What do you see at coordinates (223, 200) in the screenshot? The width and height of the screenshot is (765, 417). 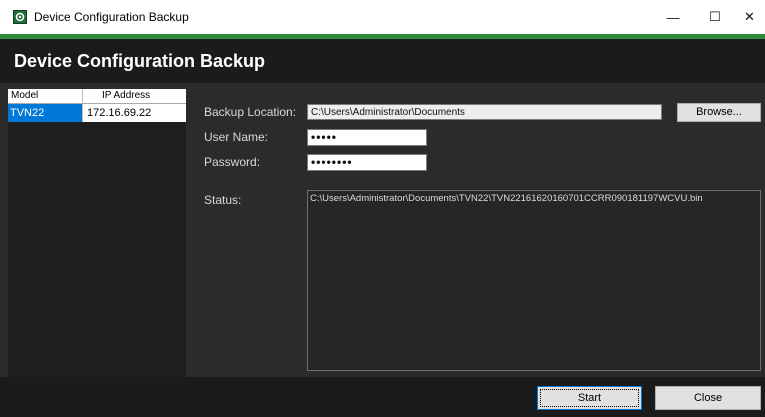 I see `status-label: Status:` at bounding box center [223, 200].